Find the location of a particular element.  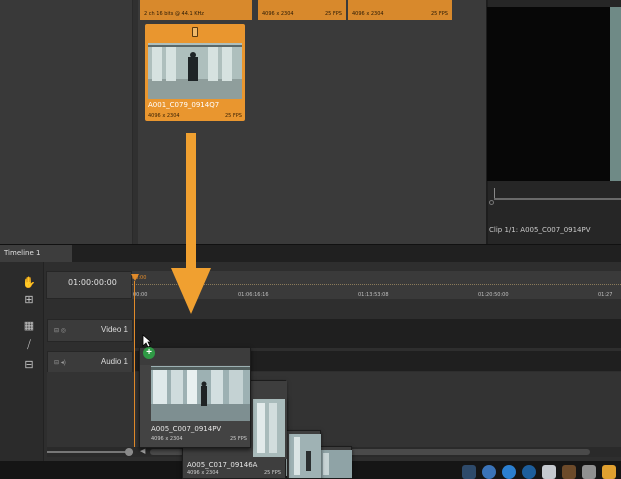

viewer-scrubber is located at coordinates (557, 196).